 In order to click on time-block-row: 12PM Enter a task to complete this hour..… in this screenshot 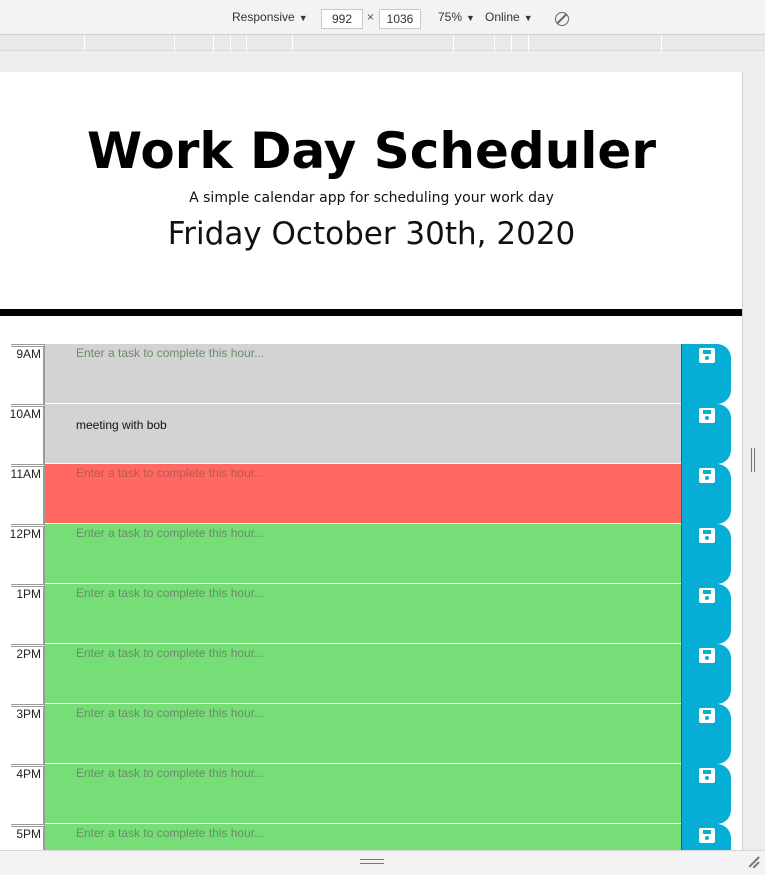, I will do `click(371, 554)`.